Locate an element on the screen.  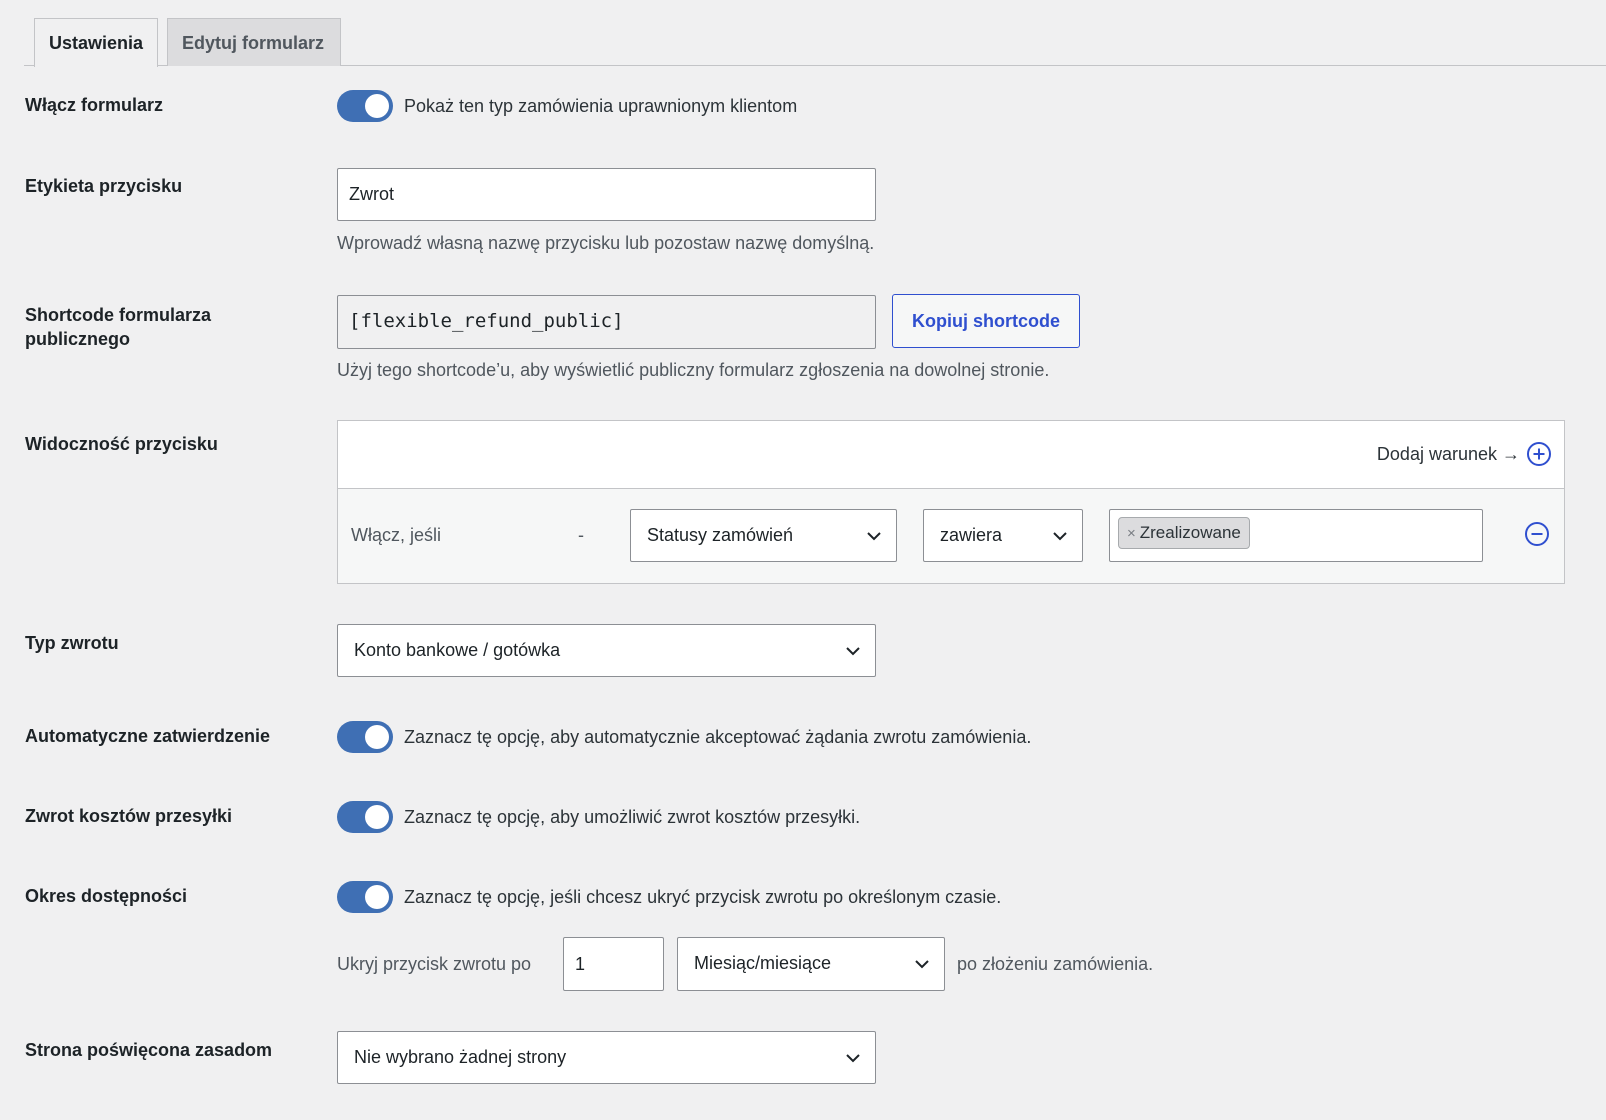
condition-operator-select: zawiera is located at coordinates (1003, 535).